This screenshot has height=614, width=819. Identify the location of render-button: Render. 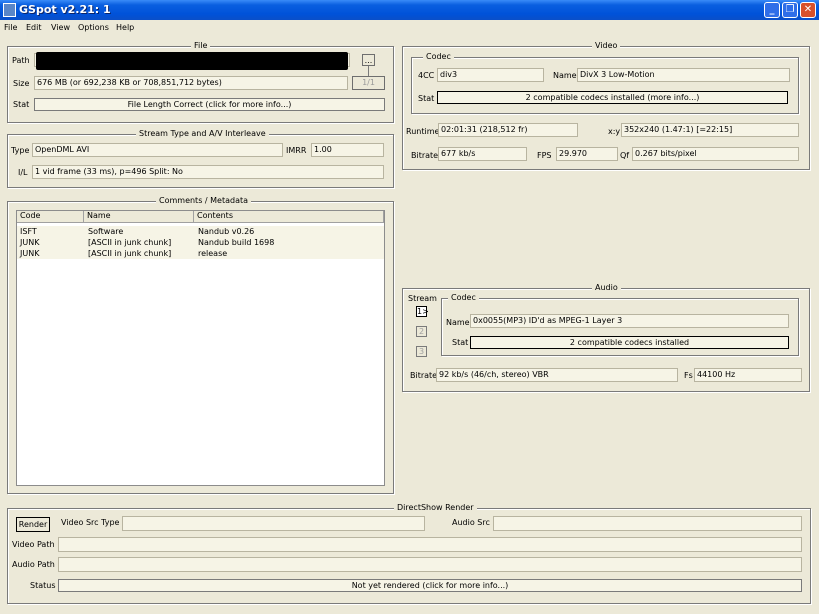
(33, 524).